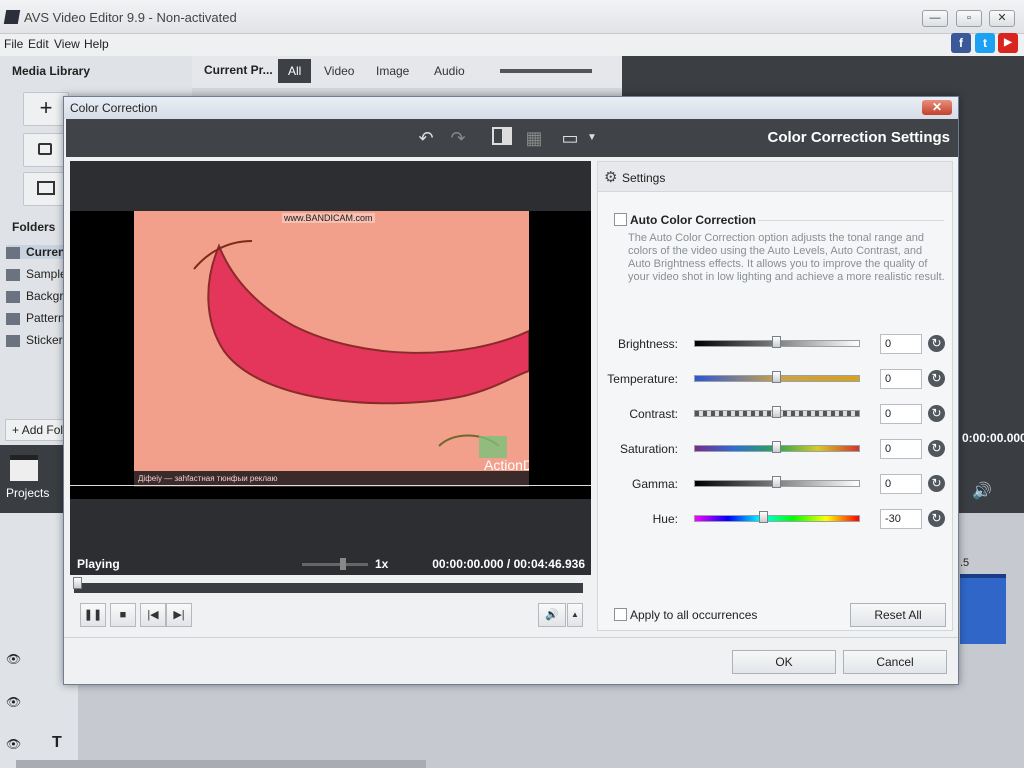 The height and width of the screenshot is (768, 1024). What do you see at coordinates (895, 662) in the screenshot?
I see `cancel-button: Cancel` at bounding box center [895, 662].